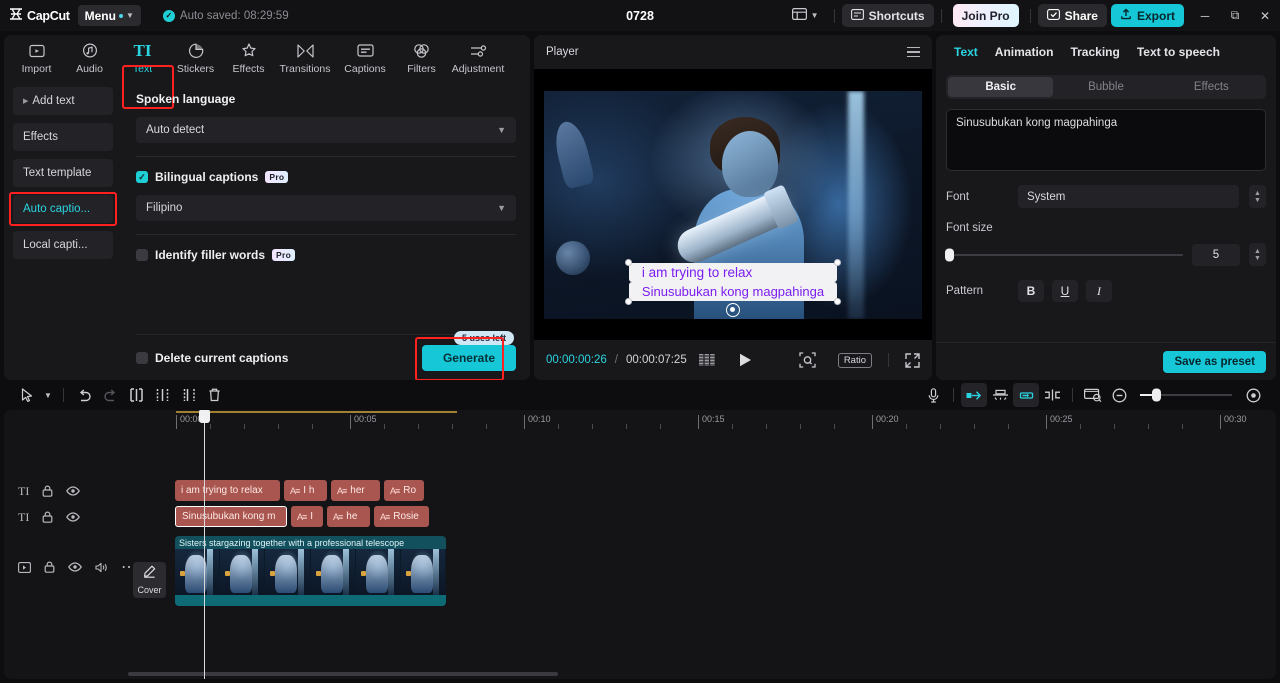 The height and width of the screenshot is (683, 1280). I want to click on sidebar-item-add-text: ▶ Add text, so click(63, 101).